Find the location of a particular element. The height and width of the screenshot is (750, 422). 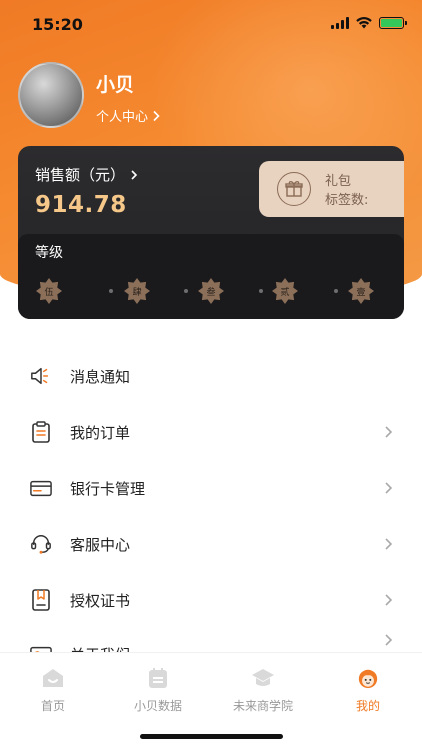

menu-item-certificate: 授权证书 is located at coordinates (211, 600).